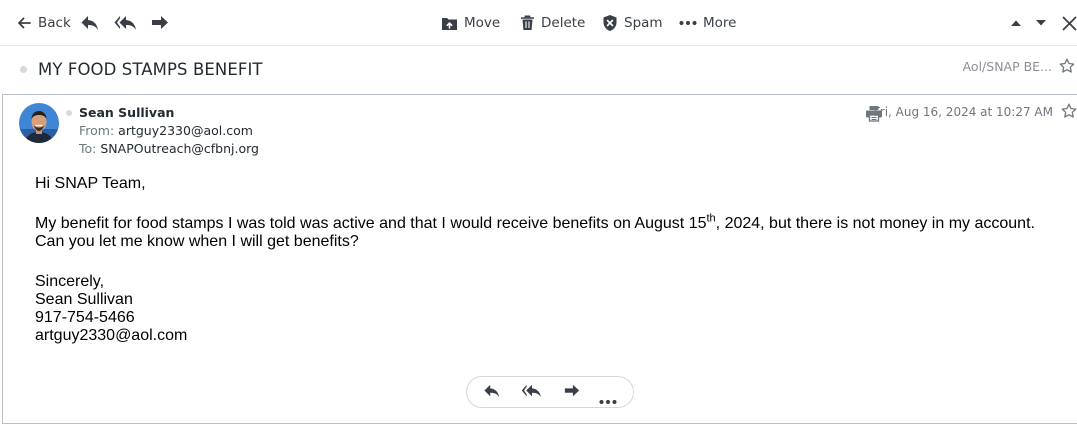 The height and width of the screenshot is (444, 1077). I want to click on more-label: More, so click(720, 23).